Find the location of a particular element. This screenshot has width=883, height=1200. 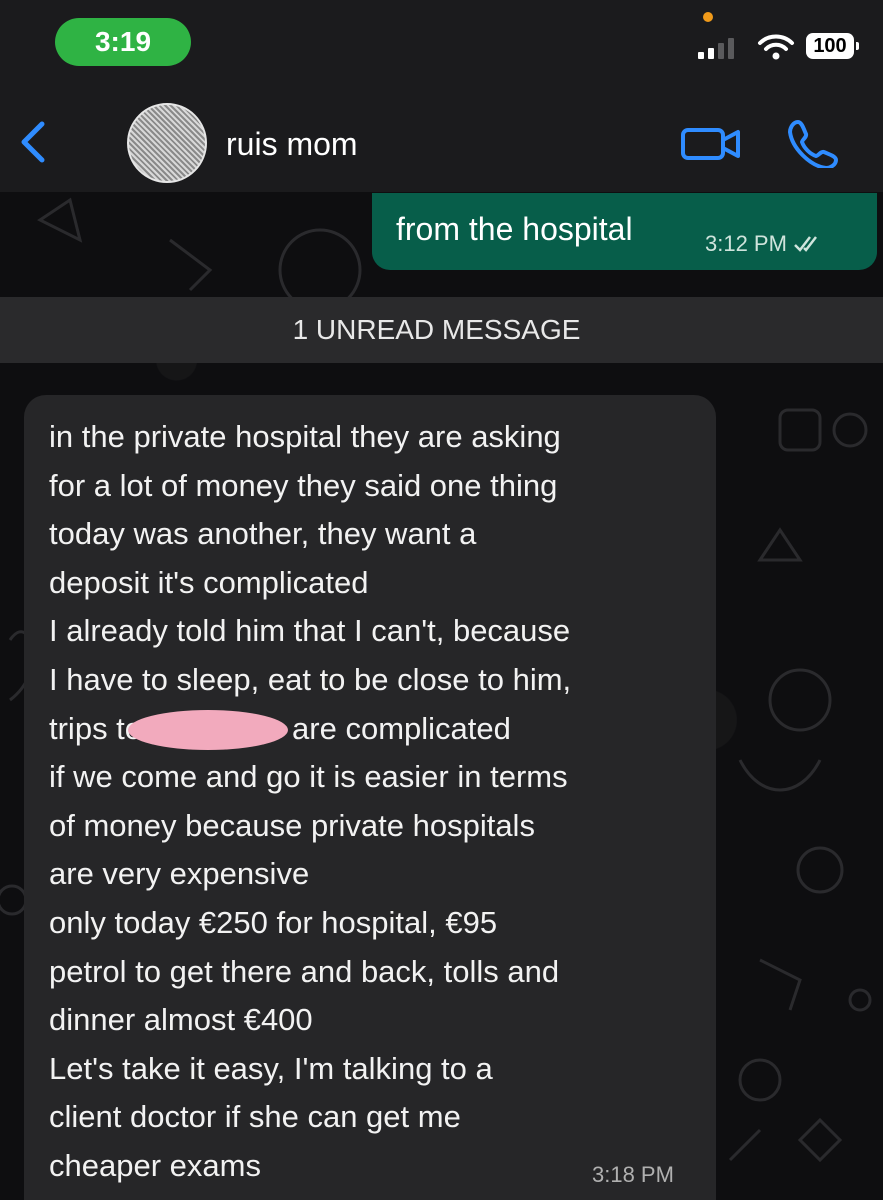

message-time: 3:12 PM is located at coordinates (746, 243).